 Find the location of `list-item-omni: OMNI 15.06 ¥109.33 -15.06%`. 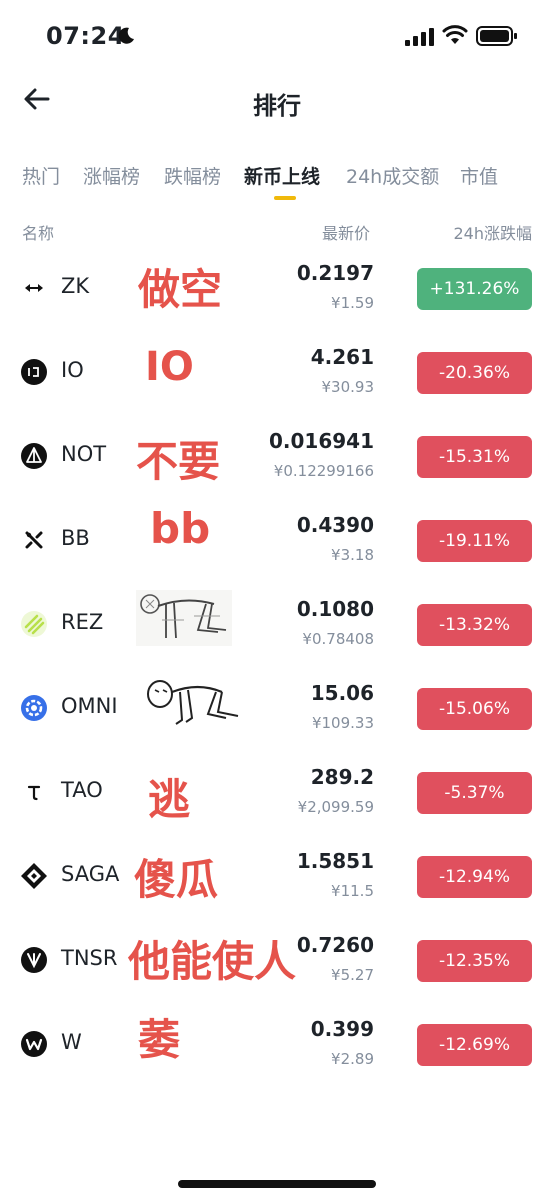

list-item-omni: OMNI 15.06 ¥109.33 -15.06% is located at coordinates (277, 712).